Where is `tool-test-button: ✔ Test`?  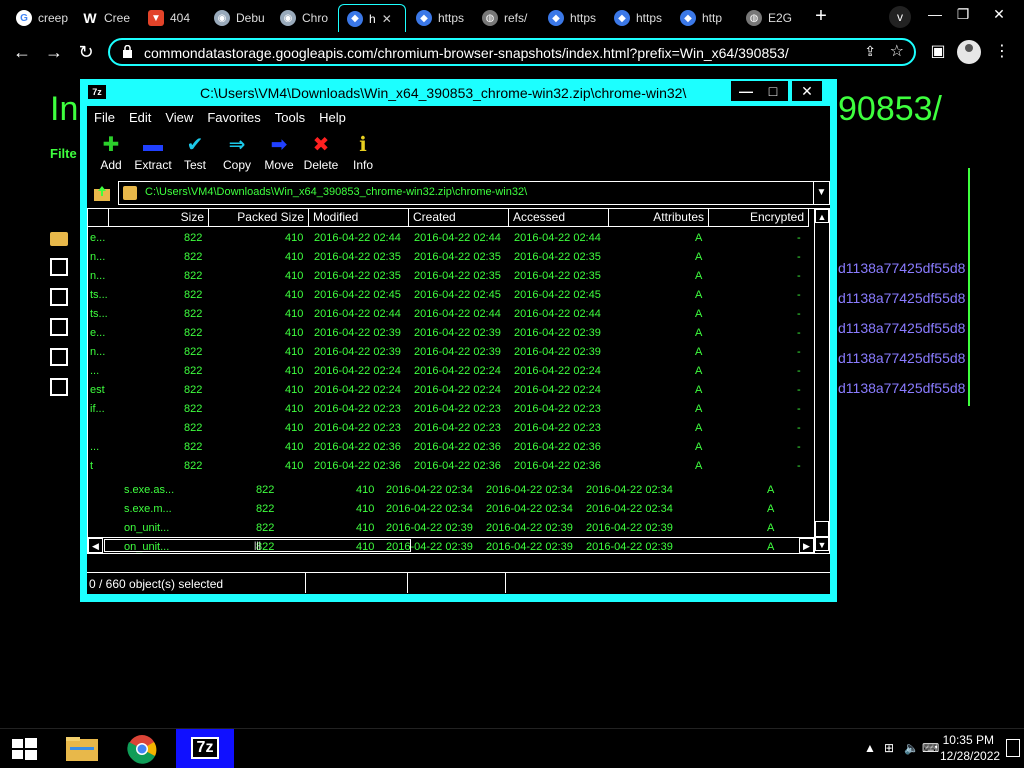
tool-test-button: ✔ Test is located at coordinates (195, 155).